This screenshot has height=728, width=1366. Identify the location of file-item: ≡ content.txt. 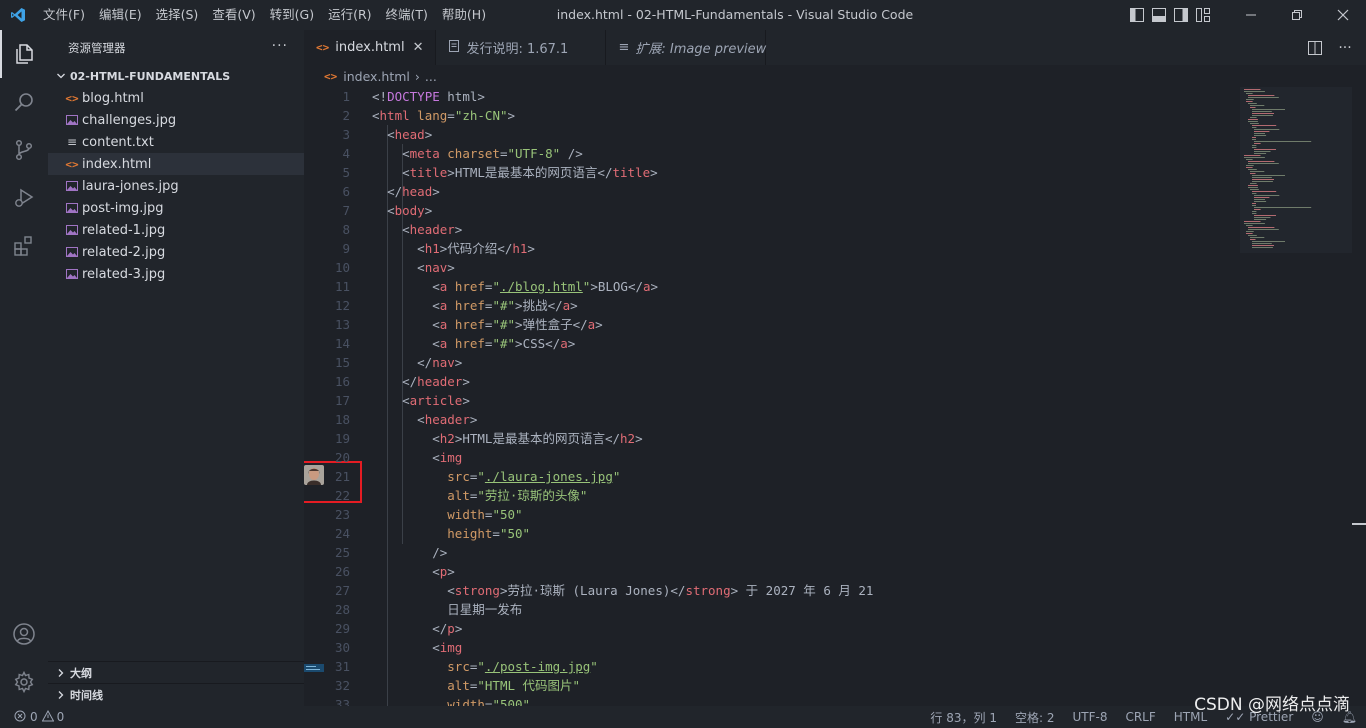
(176, 142).